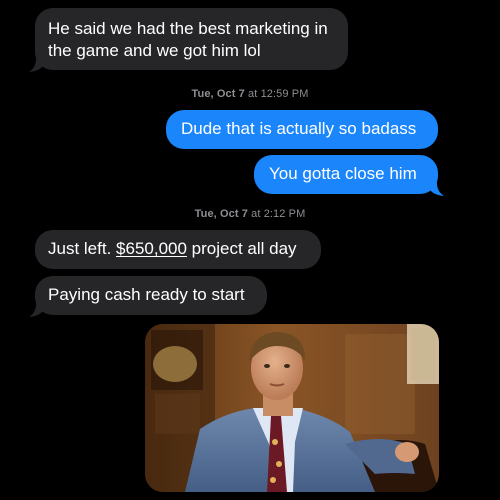 Image resolution: width=500 pixels, height=500 pixels. What do you see at coordinates (241, 248) in the screenshot?
I see `message-text: project all day` at bounding box center [241, 248].